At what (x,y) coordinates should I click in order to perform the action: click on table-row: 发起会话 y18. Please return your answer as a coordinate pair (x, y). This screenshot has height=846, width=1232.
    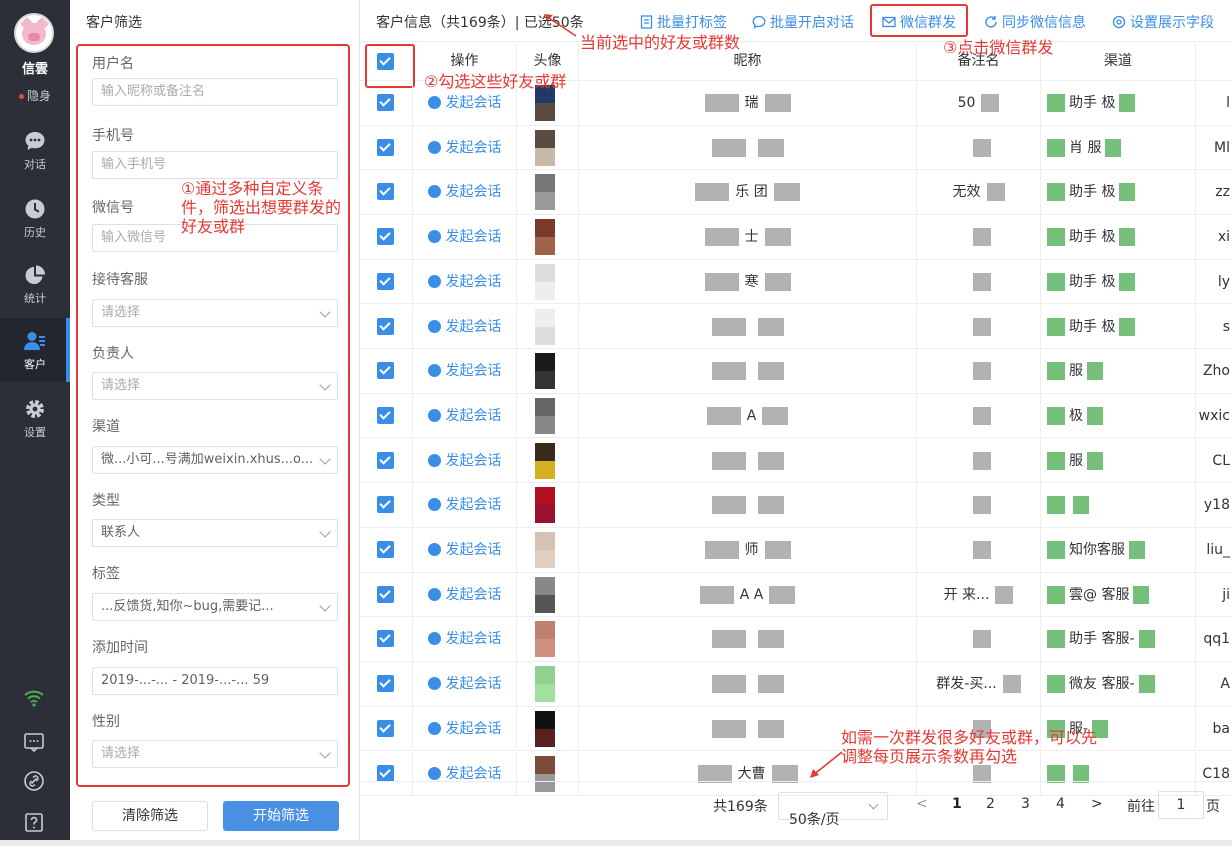
    Looking at the image, I should click on (796, 505).